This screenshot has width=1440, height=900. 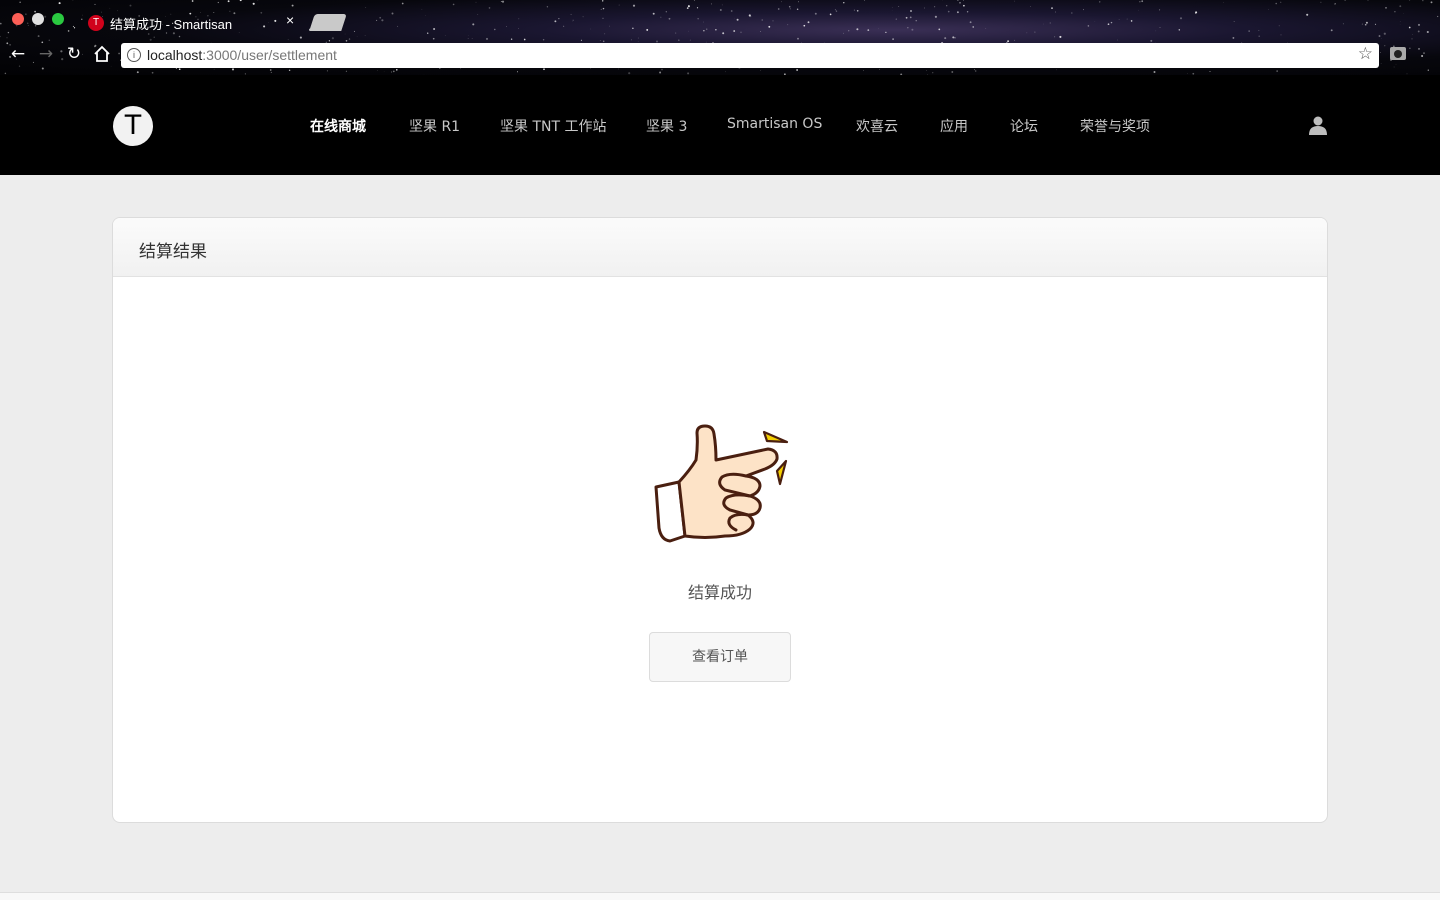 I want to click on nav-item-nut3: 坚果 3, so click(x=666, y=126).